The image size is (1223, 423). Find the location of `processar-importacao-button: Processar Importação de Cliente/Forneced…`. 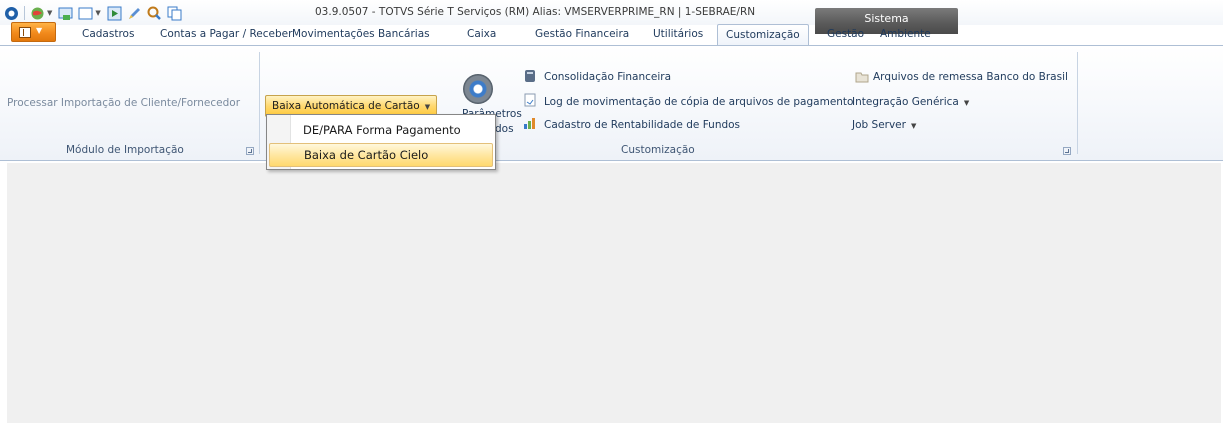

processar-importacao-button: Processar Importação de Cliente/Forneced… is located at coordinates (123, 103).